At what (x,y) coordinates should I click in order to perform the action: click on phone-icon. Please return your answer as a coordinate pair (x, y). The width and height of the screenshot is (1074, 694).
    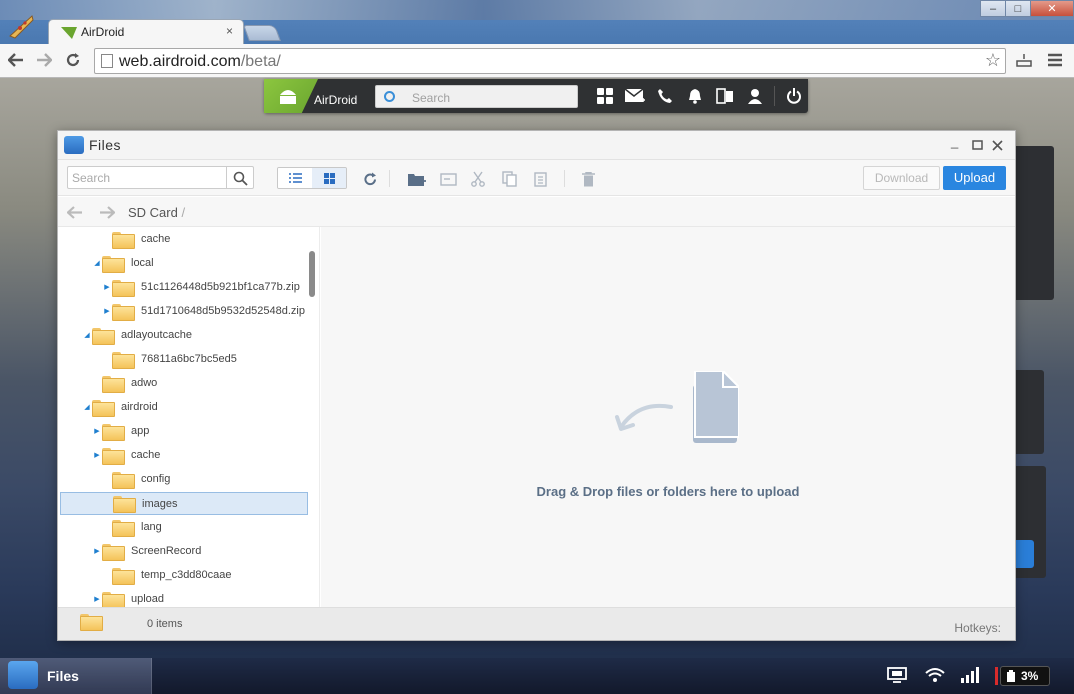
    Looking at the image, I should click on (665, 96).